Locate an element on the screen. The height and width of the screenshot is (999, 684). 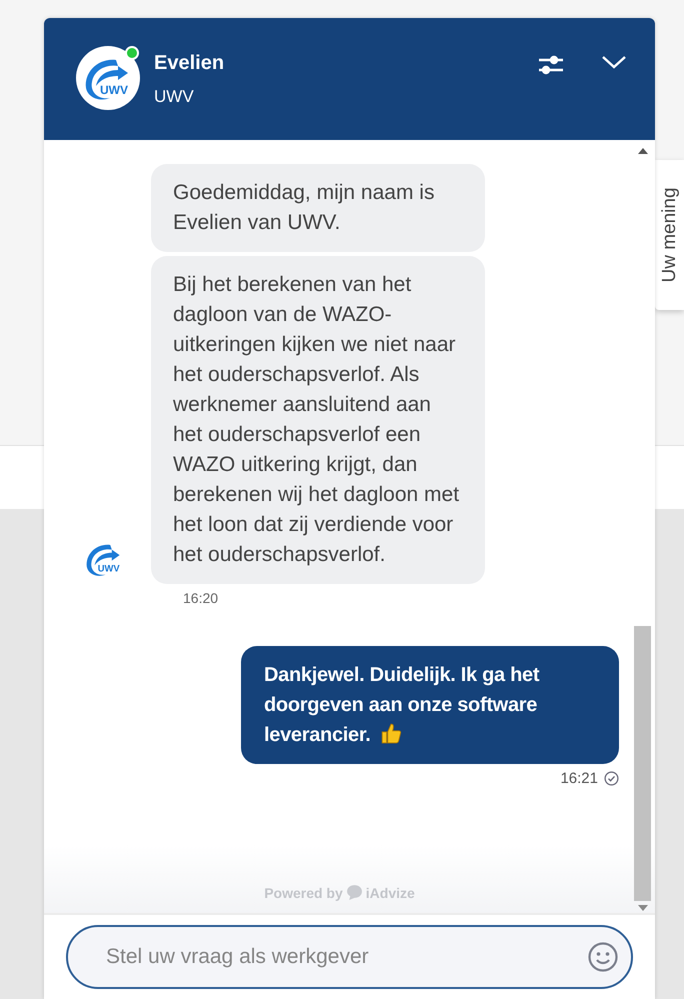
scrollbar is located at coordinates (642, 529).